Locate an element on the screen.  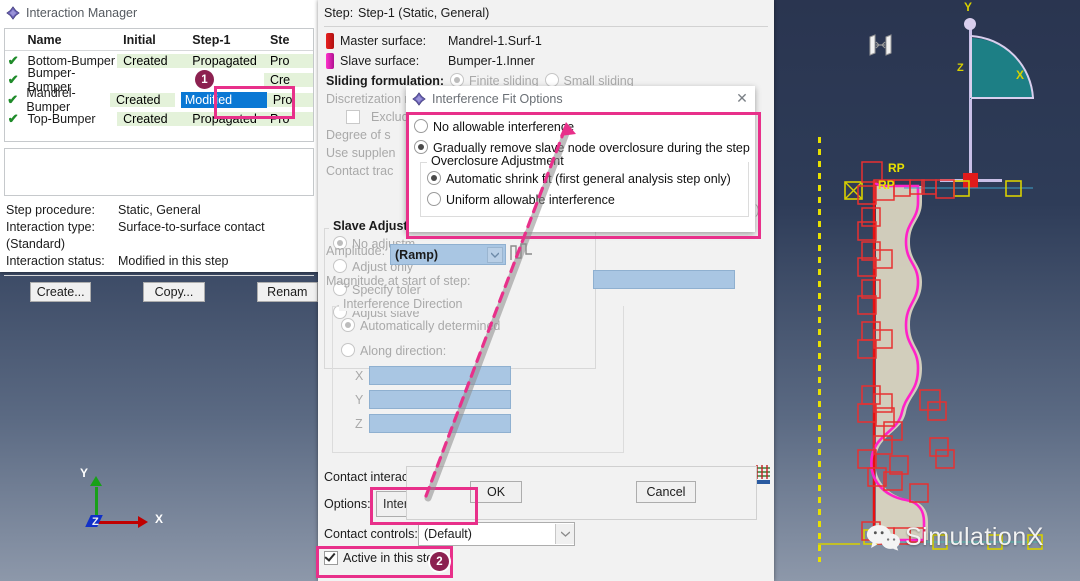
direction-x-input is located at coordinates (440, 375).